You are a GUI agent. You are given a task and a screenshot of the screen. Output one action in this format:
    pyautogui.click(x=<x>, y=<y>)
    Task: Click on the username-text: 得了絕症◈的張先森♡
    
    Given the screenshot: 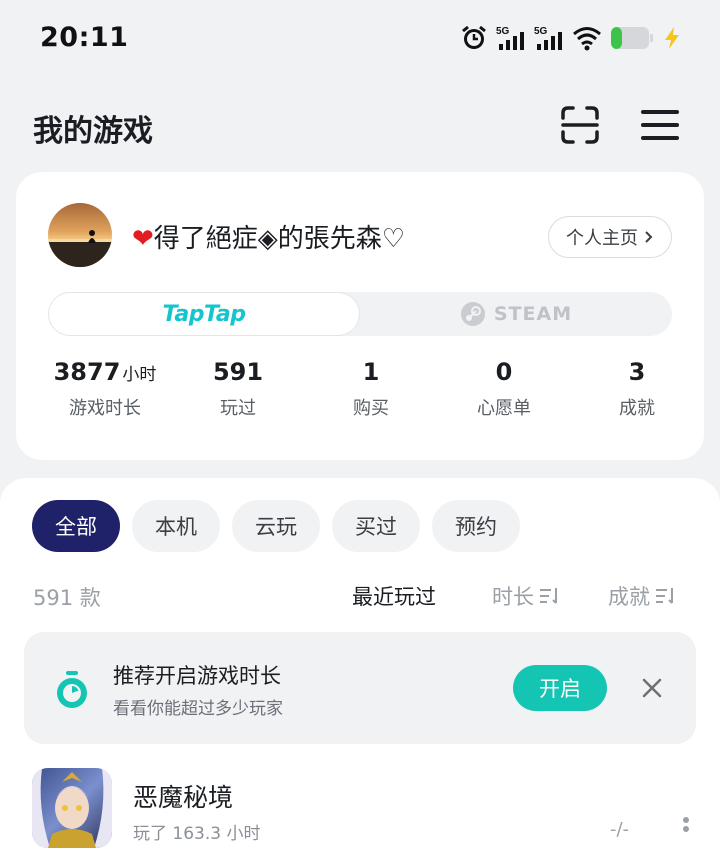 What is the action you would take?
    pyautogui.click(x=279, y=239)
    